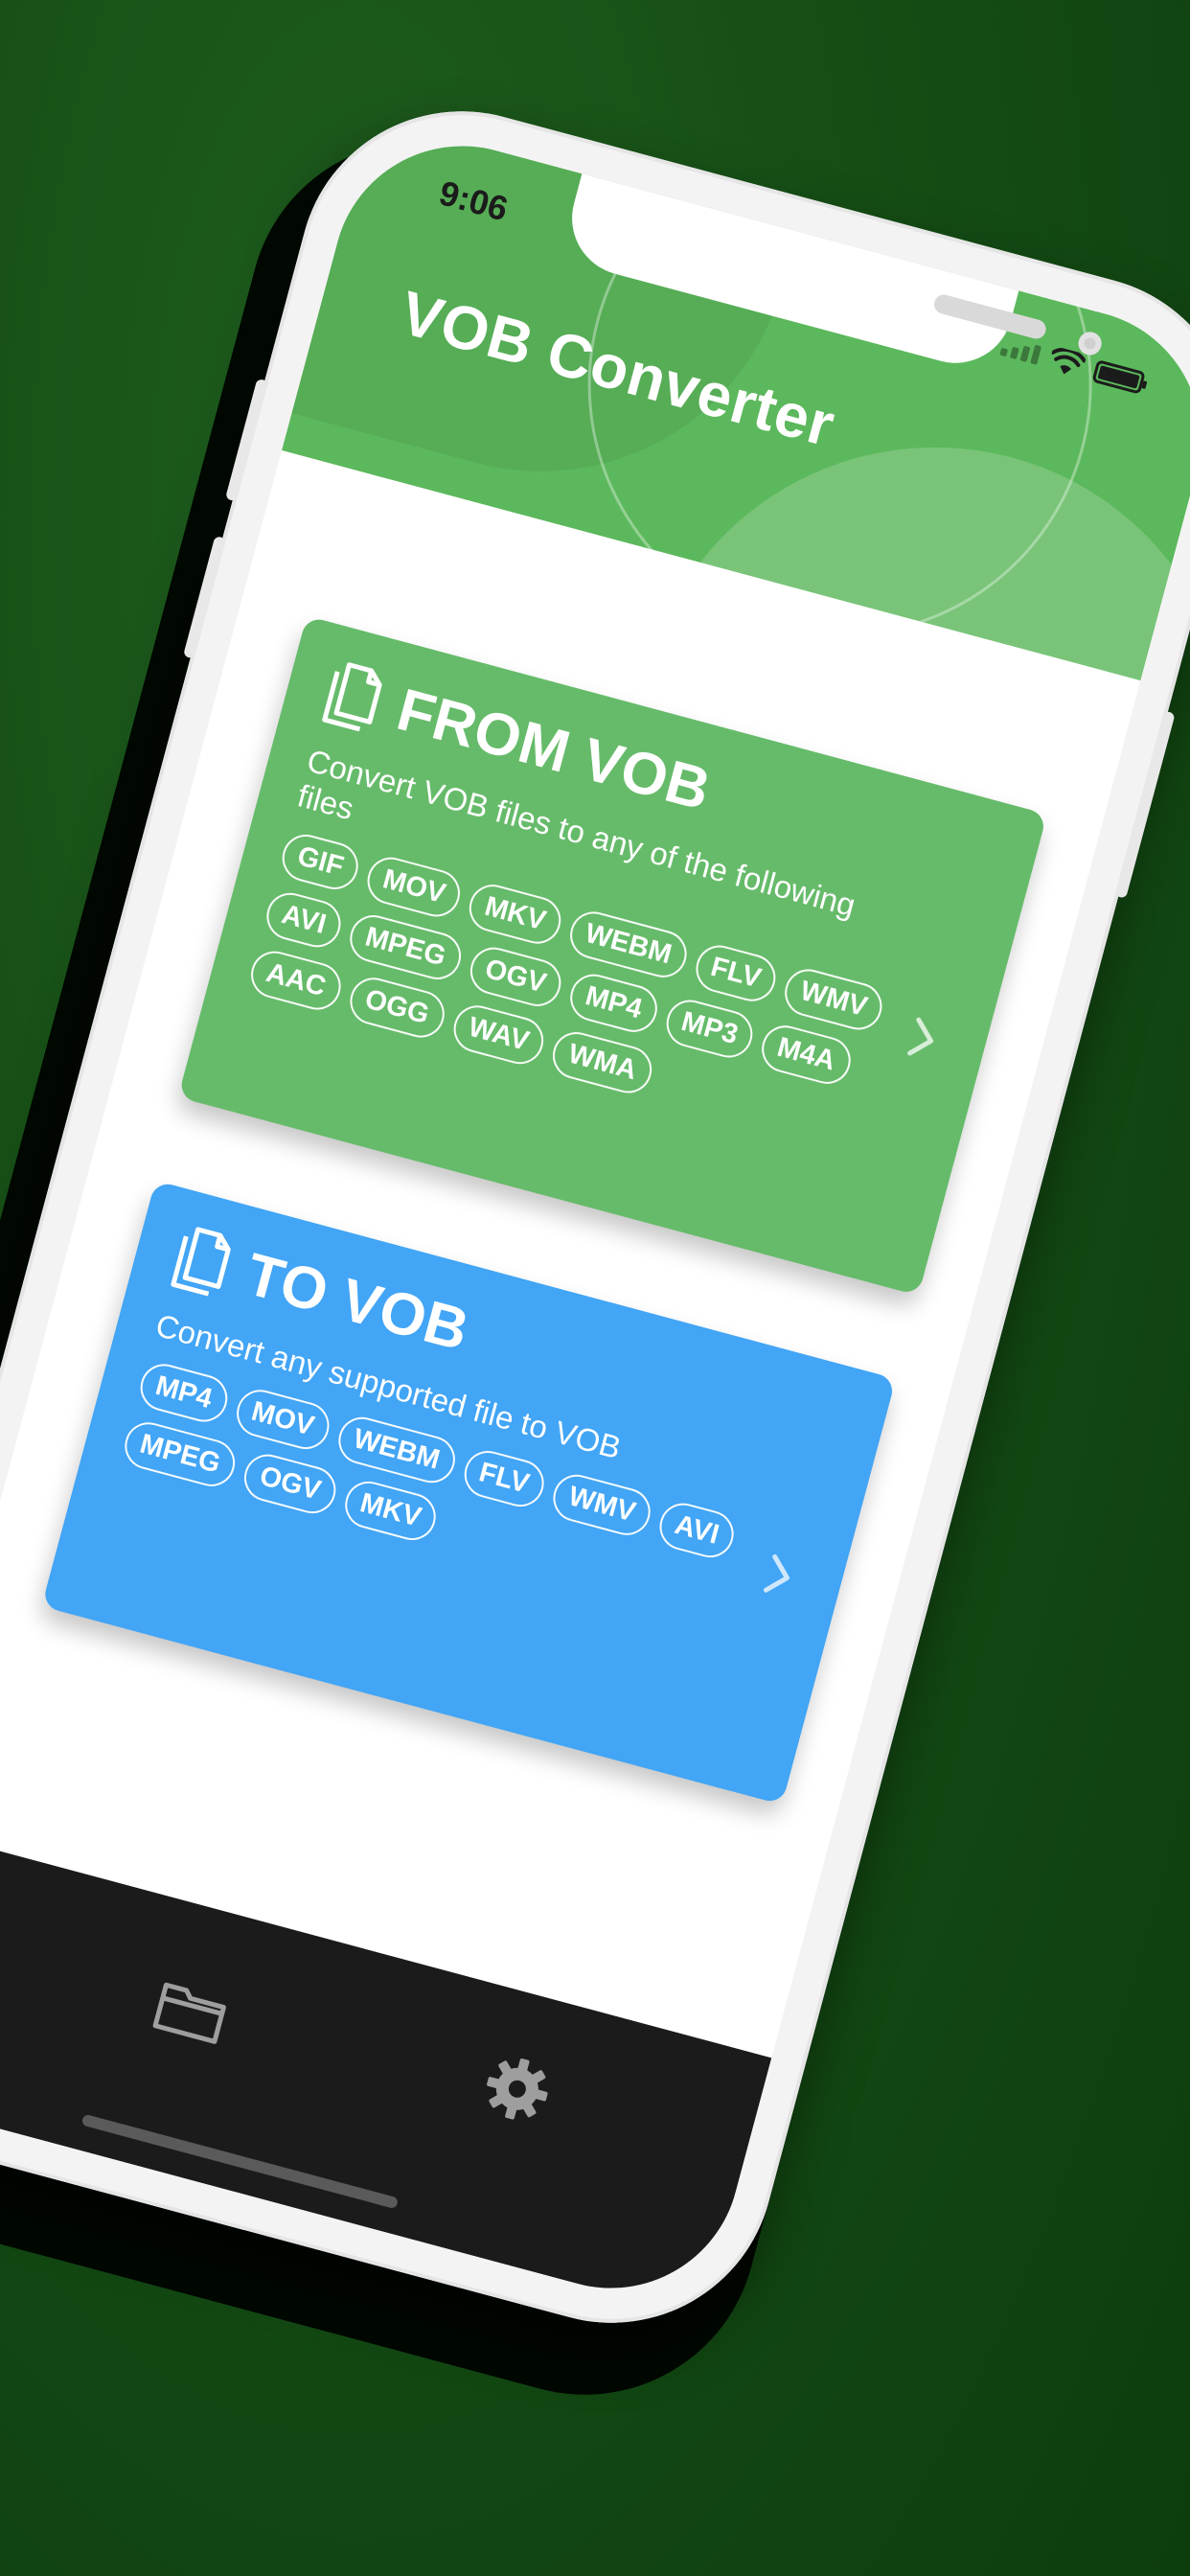  I want to click on format-tag: MP3, so click(710, 1028).